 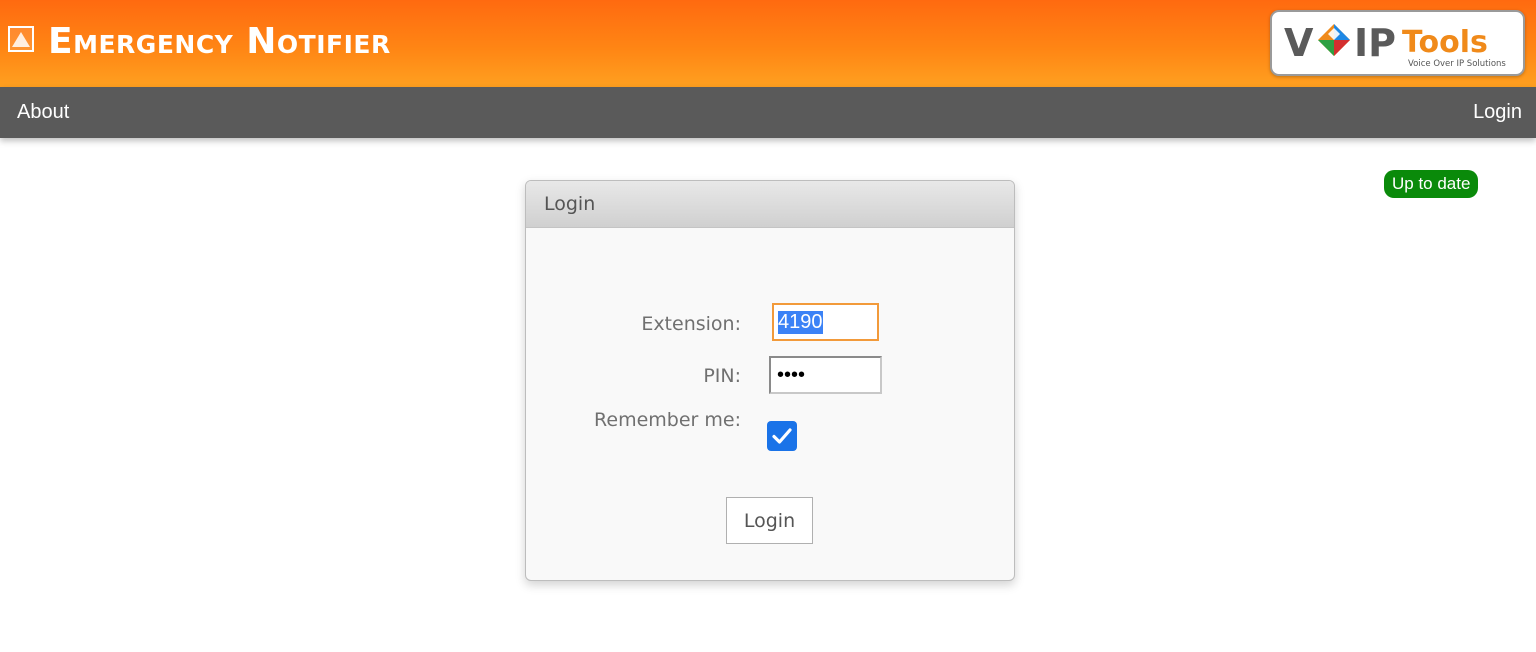 What do you see at coordinates (1445, 42) in the screenshot?
I see `svg-text: Tools` at bounding box center [1445, 42].